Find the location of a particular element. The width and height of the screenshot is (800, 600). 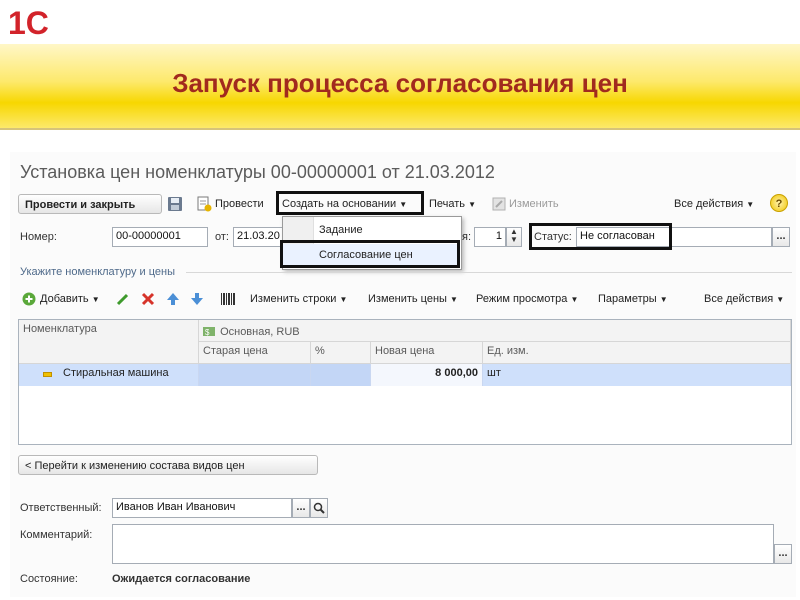

menu-item-task: Задание is located at coordinates (371, 230).